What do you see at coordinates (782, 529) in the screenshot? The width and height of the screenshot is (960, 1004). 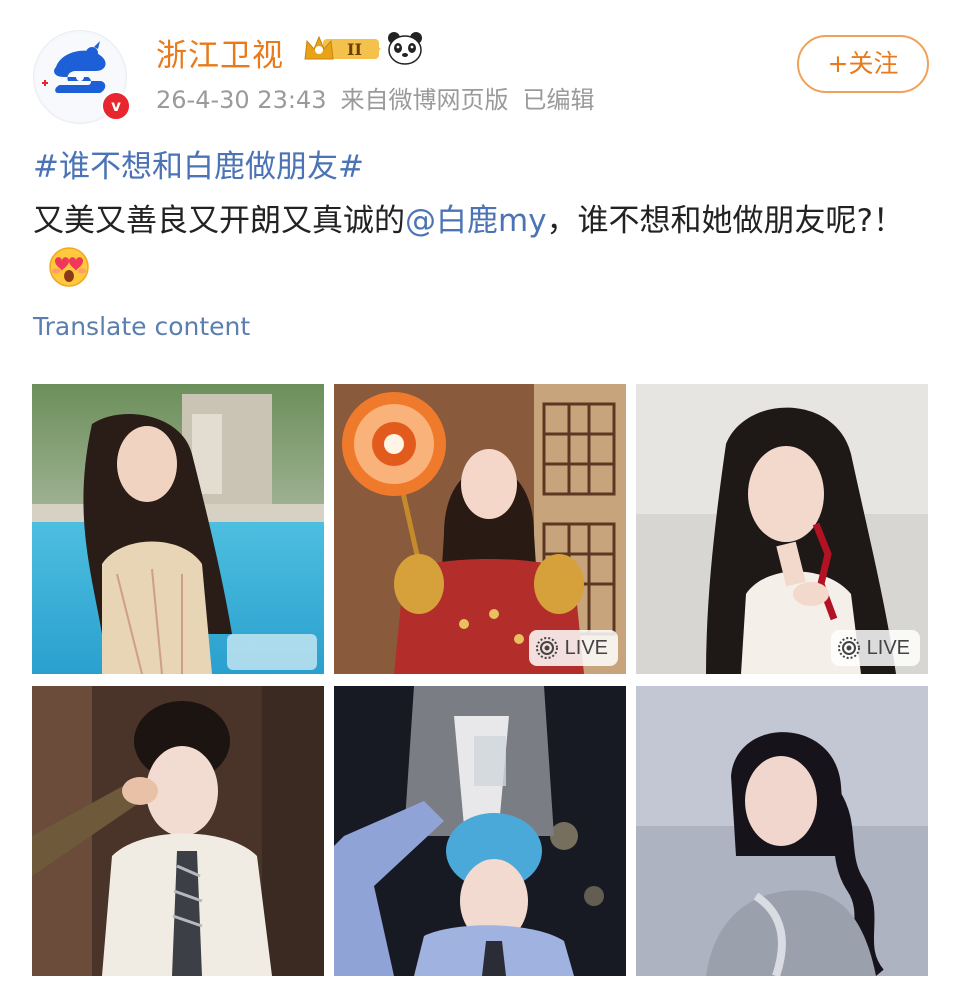 I see `photo-3: LIVE` at bounding box center [782, 529].